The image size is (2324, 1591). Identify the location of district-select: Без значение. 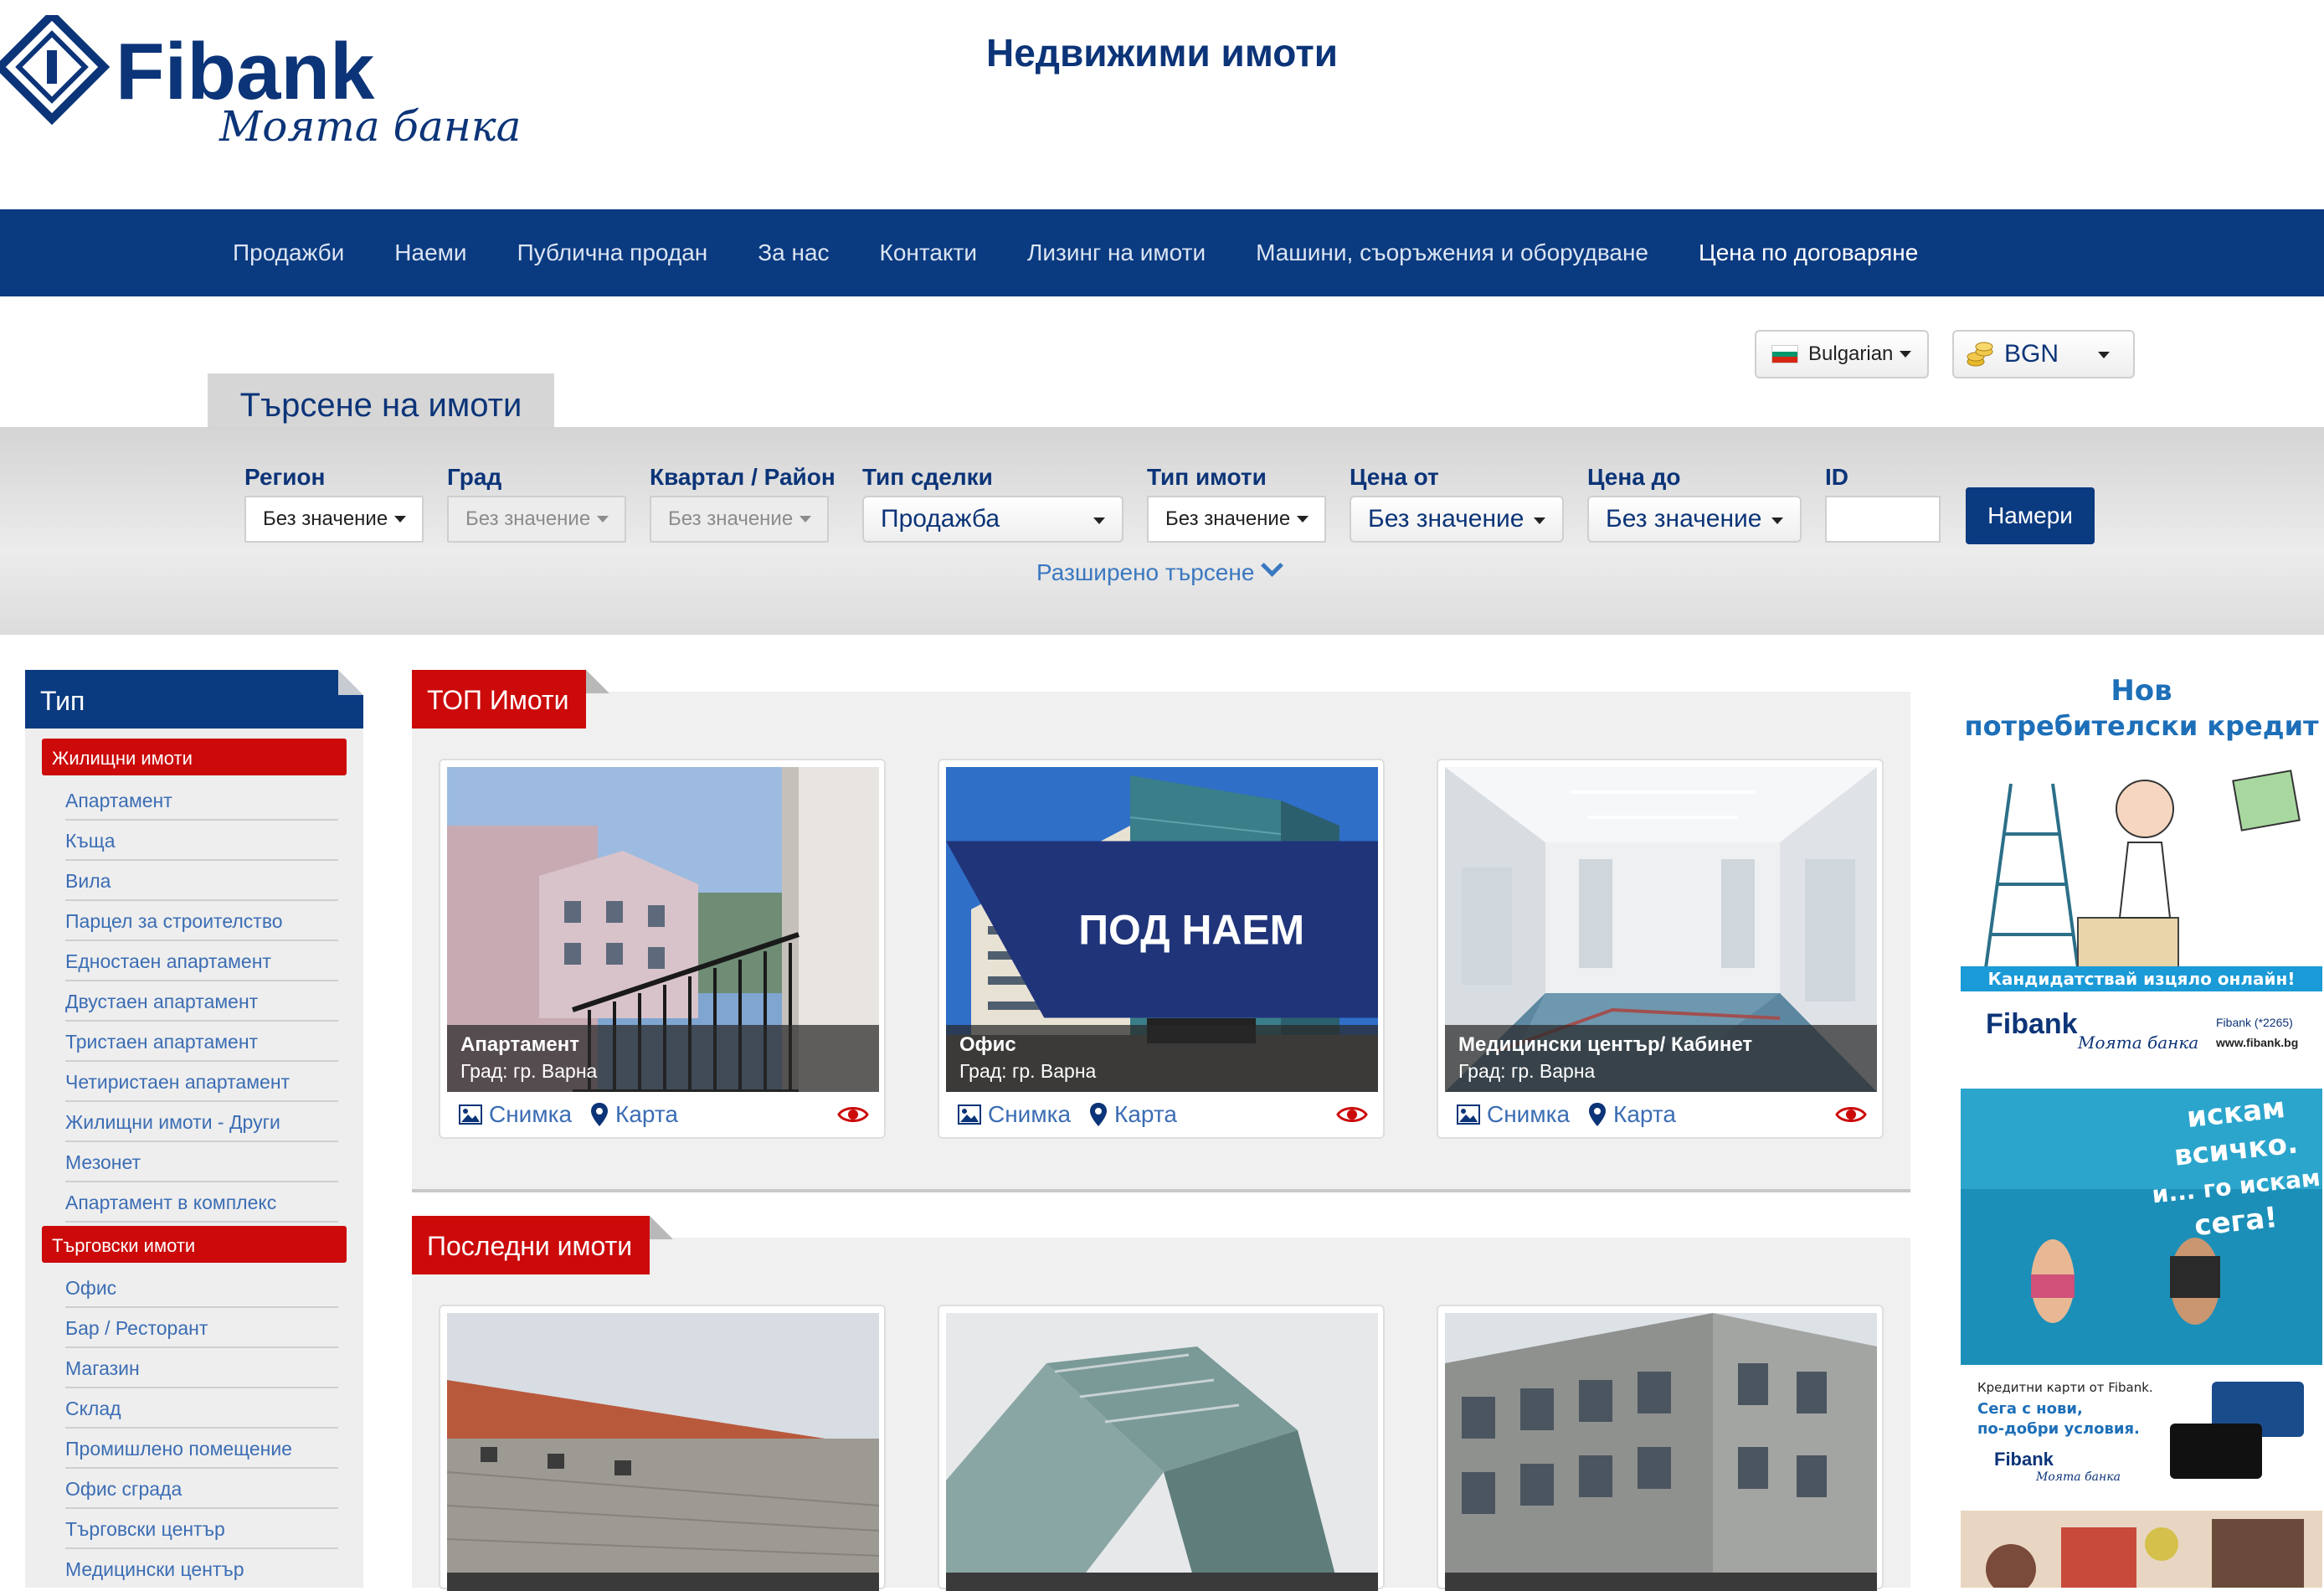
(739, 519).